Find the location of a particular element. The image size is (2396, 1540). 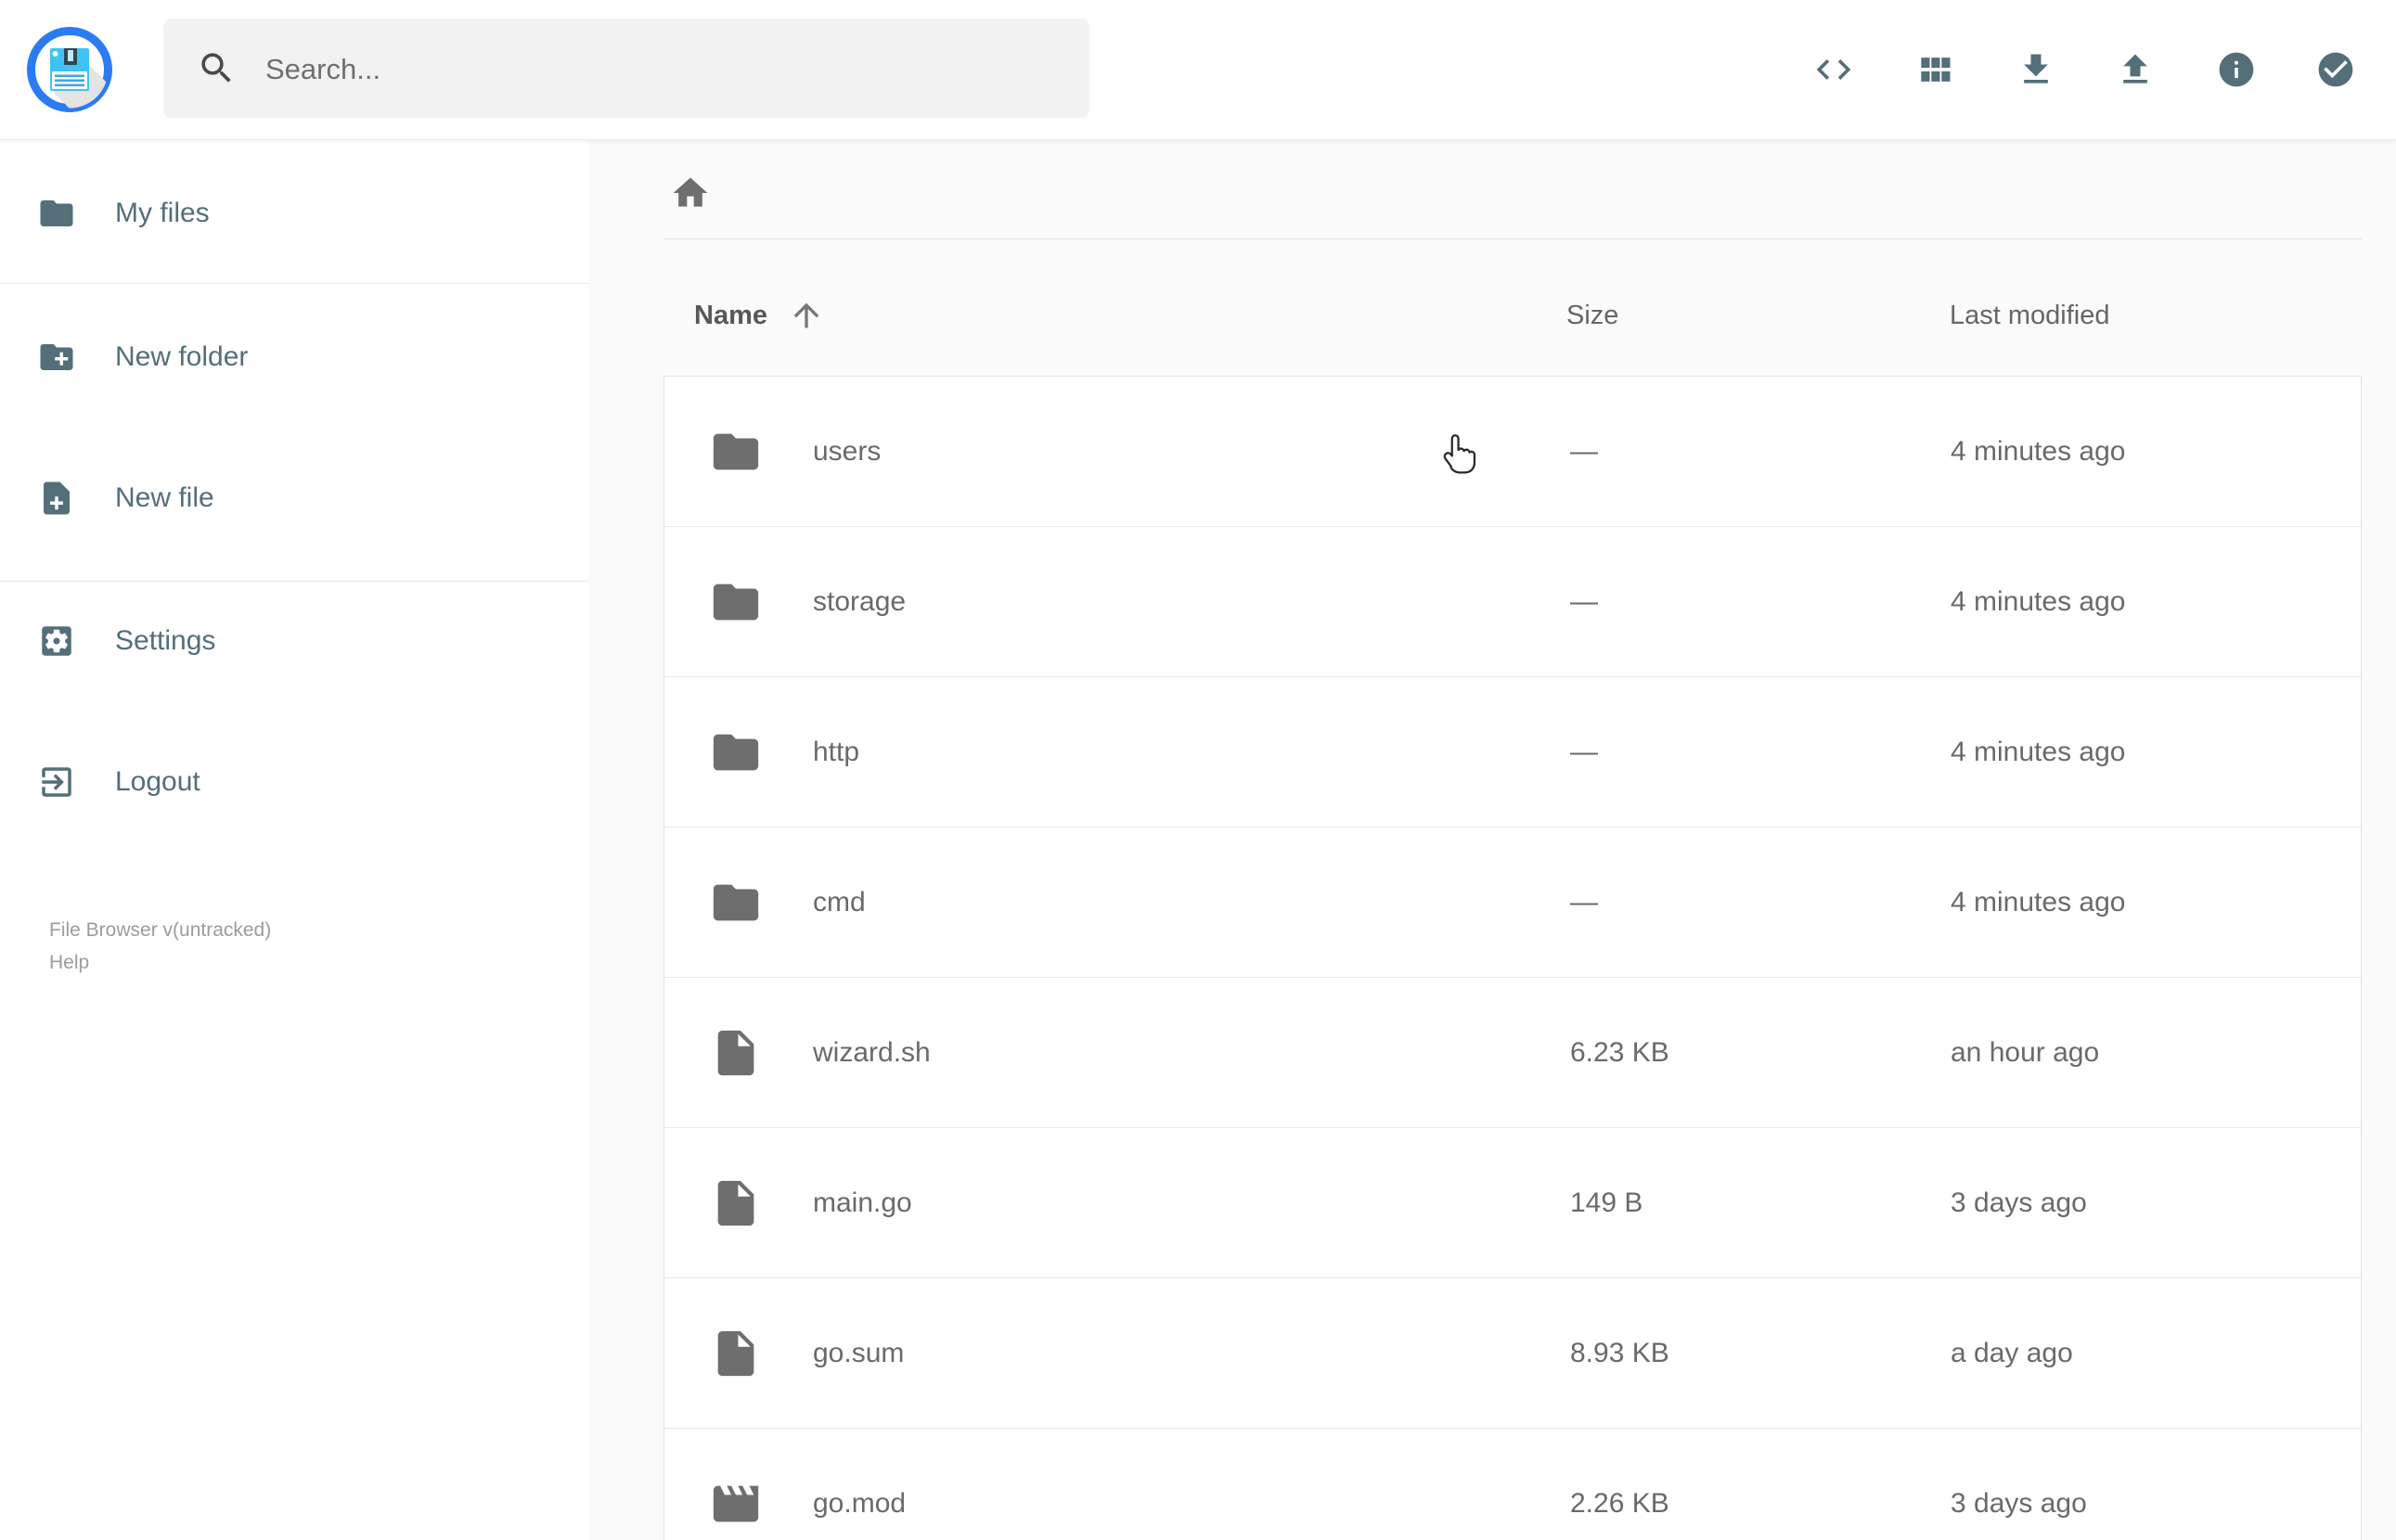

upload-button-icon is located at coordinates (2135, 69).